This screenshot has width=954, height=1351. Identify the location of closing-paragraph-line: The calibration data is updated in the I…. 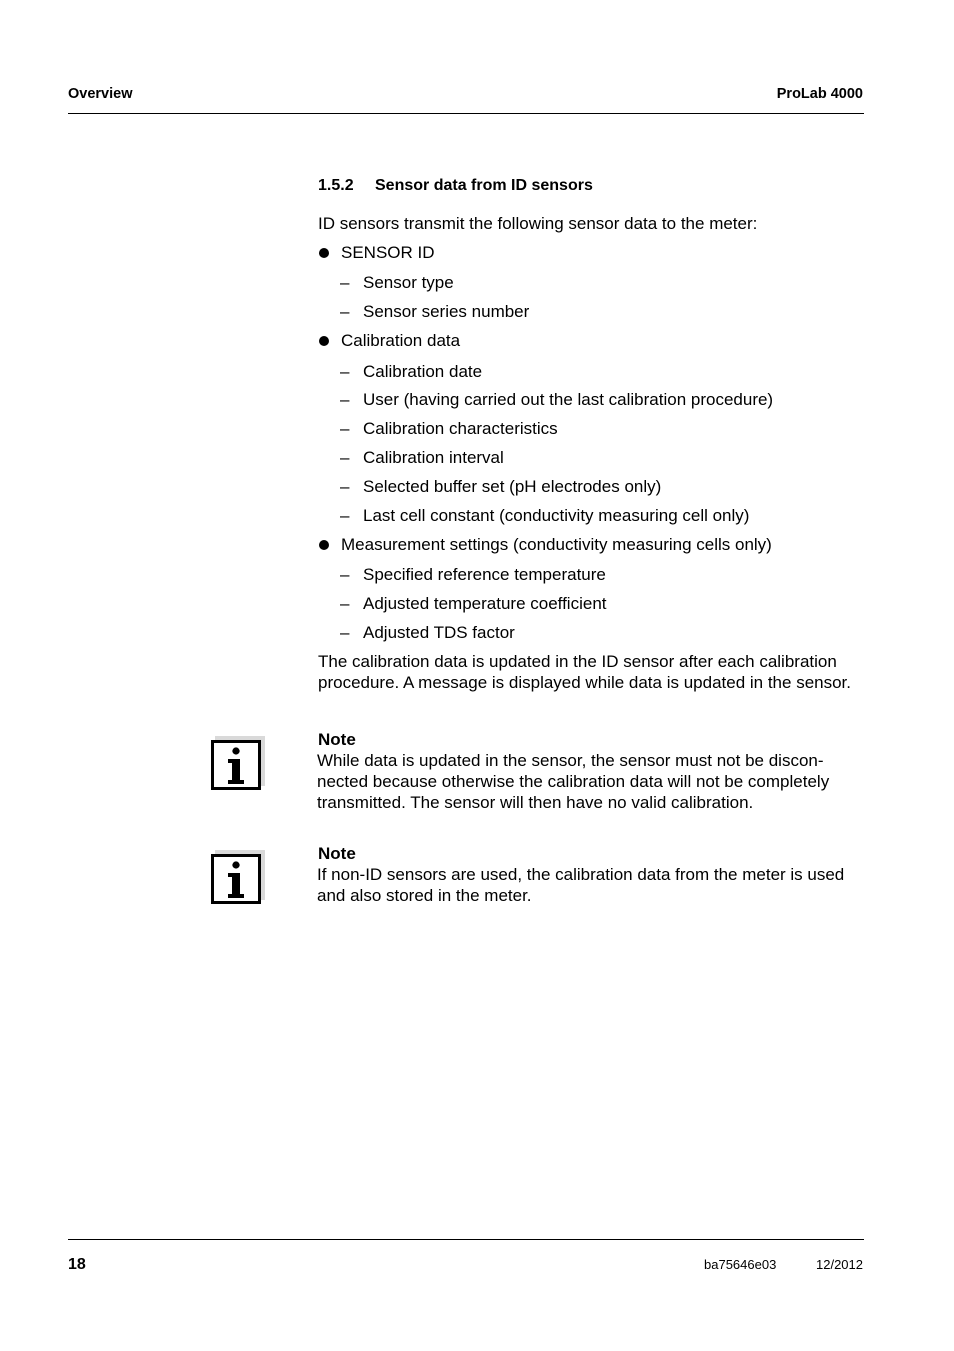
(577, 661).